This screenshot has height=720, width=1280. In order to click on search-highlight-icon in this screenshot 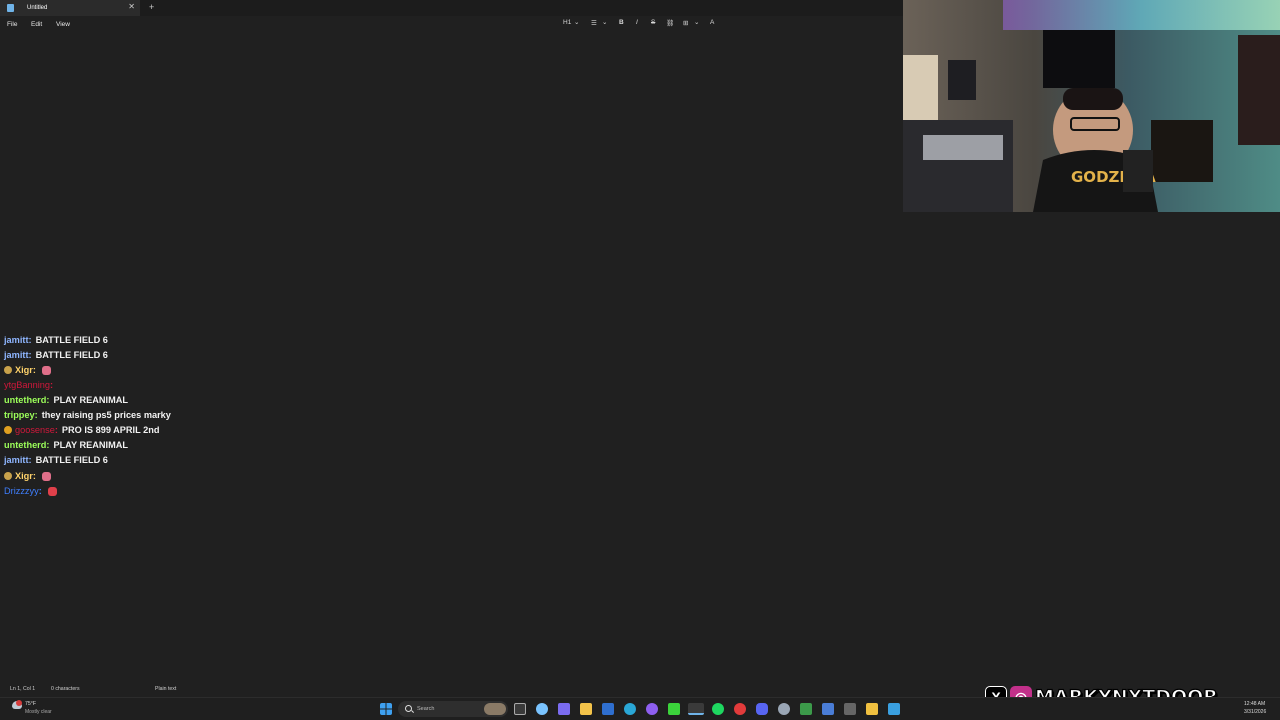, I will do `click(495, 709)`.